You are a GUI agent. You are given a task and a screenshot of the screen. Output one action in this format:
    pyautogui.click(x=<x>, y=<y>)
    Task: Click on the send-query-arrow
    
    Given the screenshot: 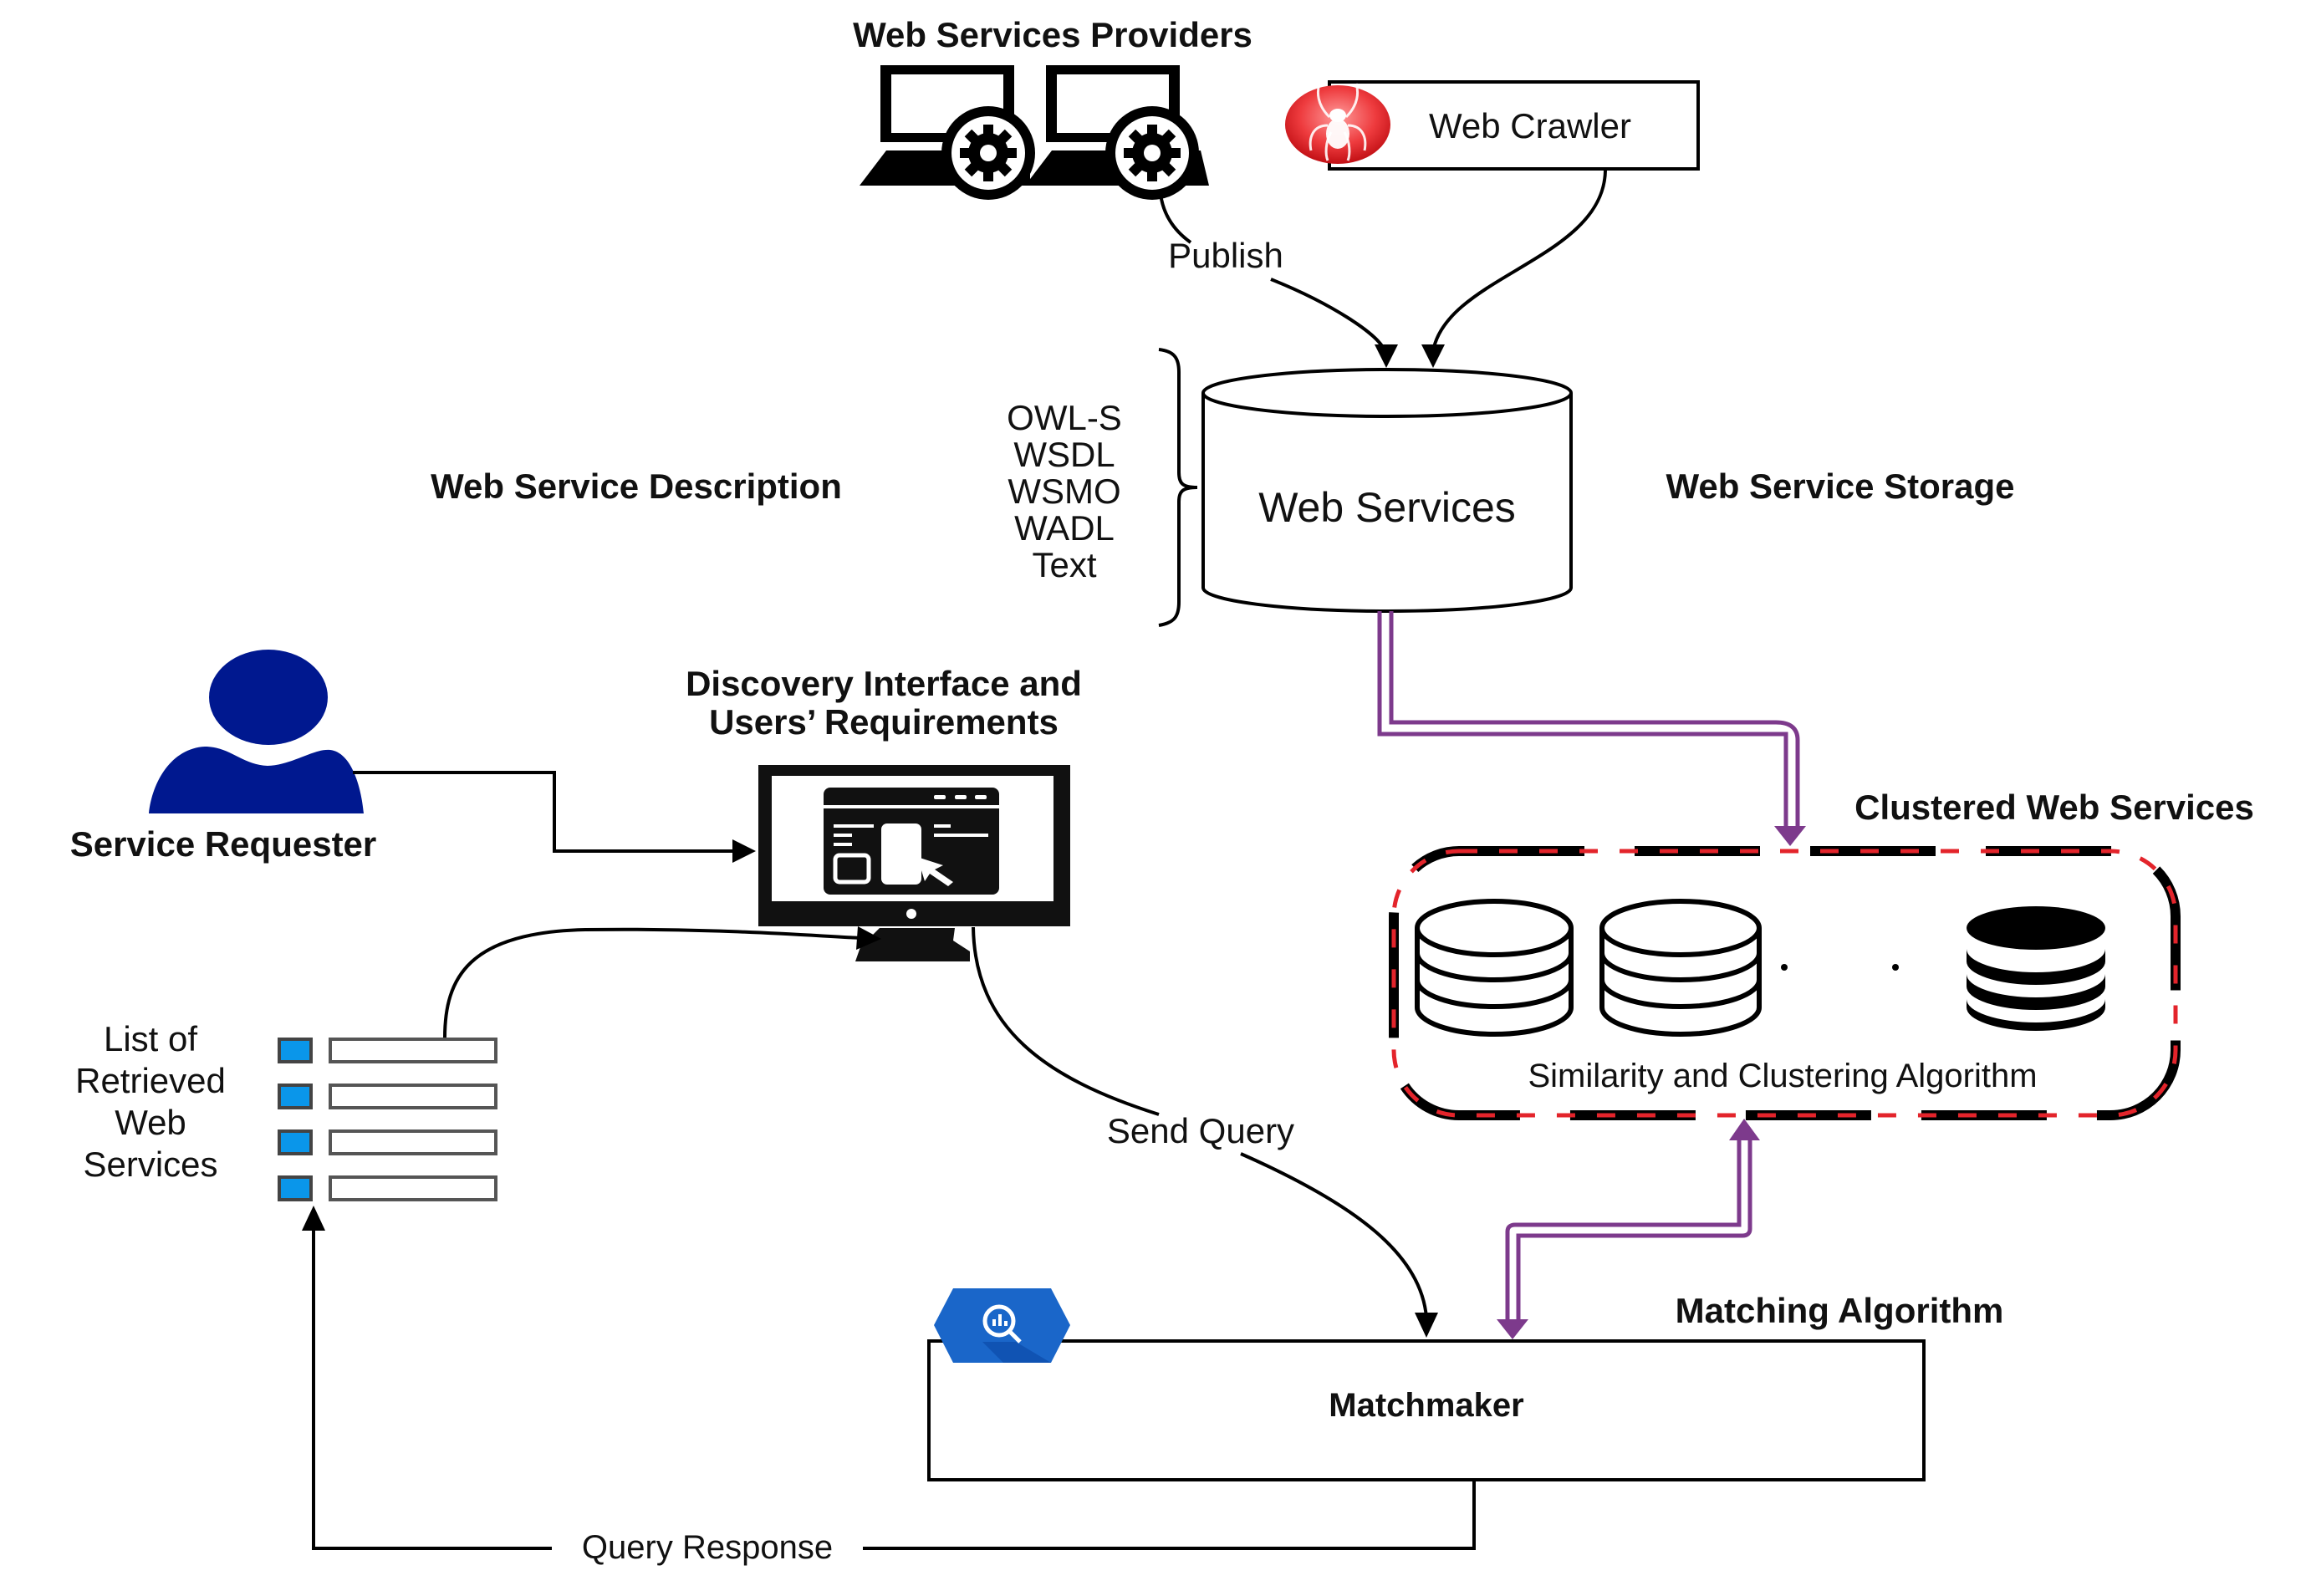 What is the action you would take?
    pyautogui.click(x=1334, y=1235)
    